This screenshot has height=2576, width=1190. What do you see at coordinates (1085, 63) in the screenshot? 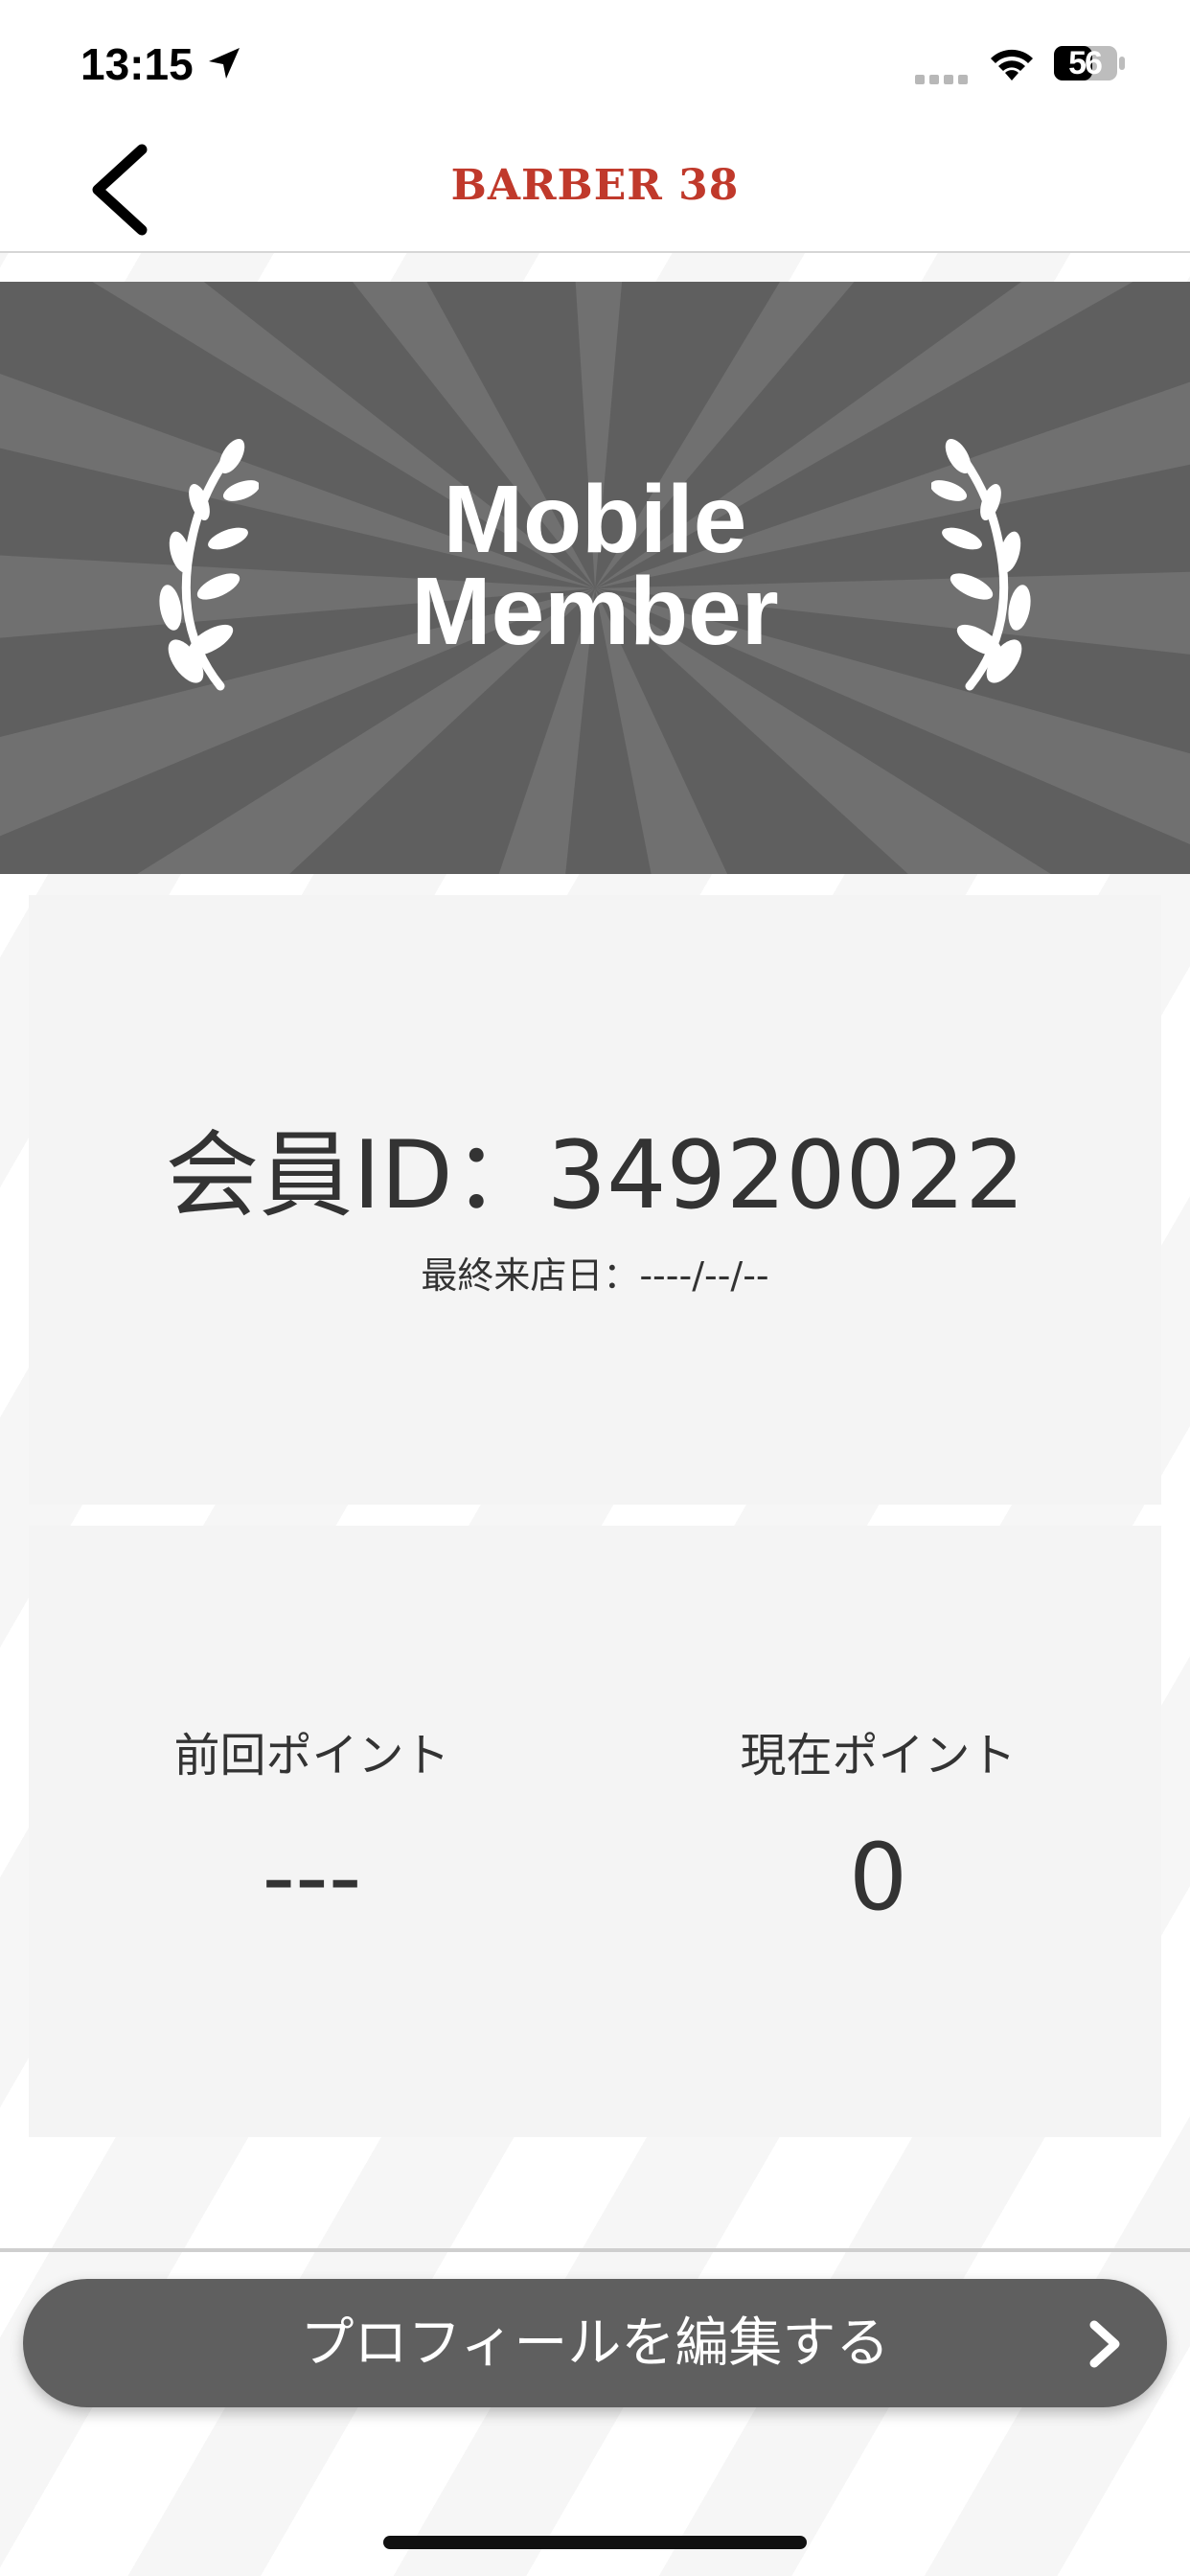
I see `battery-level: 56` at bounding box center [1085, 63].